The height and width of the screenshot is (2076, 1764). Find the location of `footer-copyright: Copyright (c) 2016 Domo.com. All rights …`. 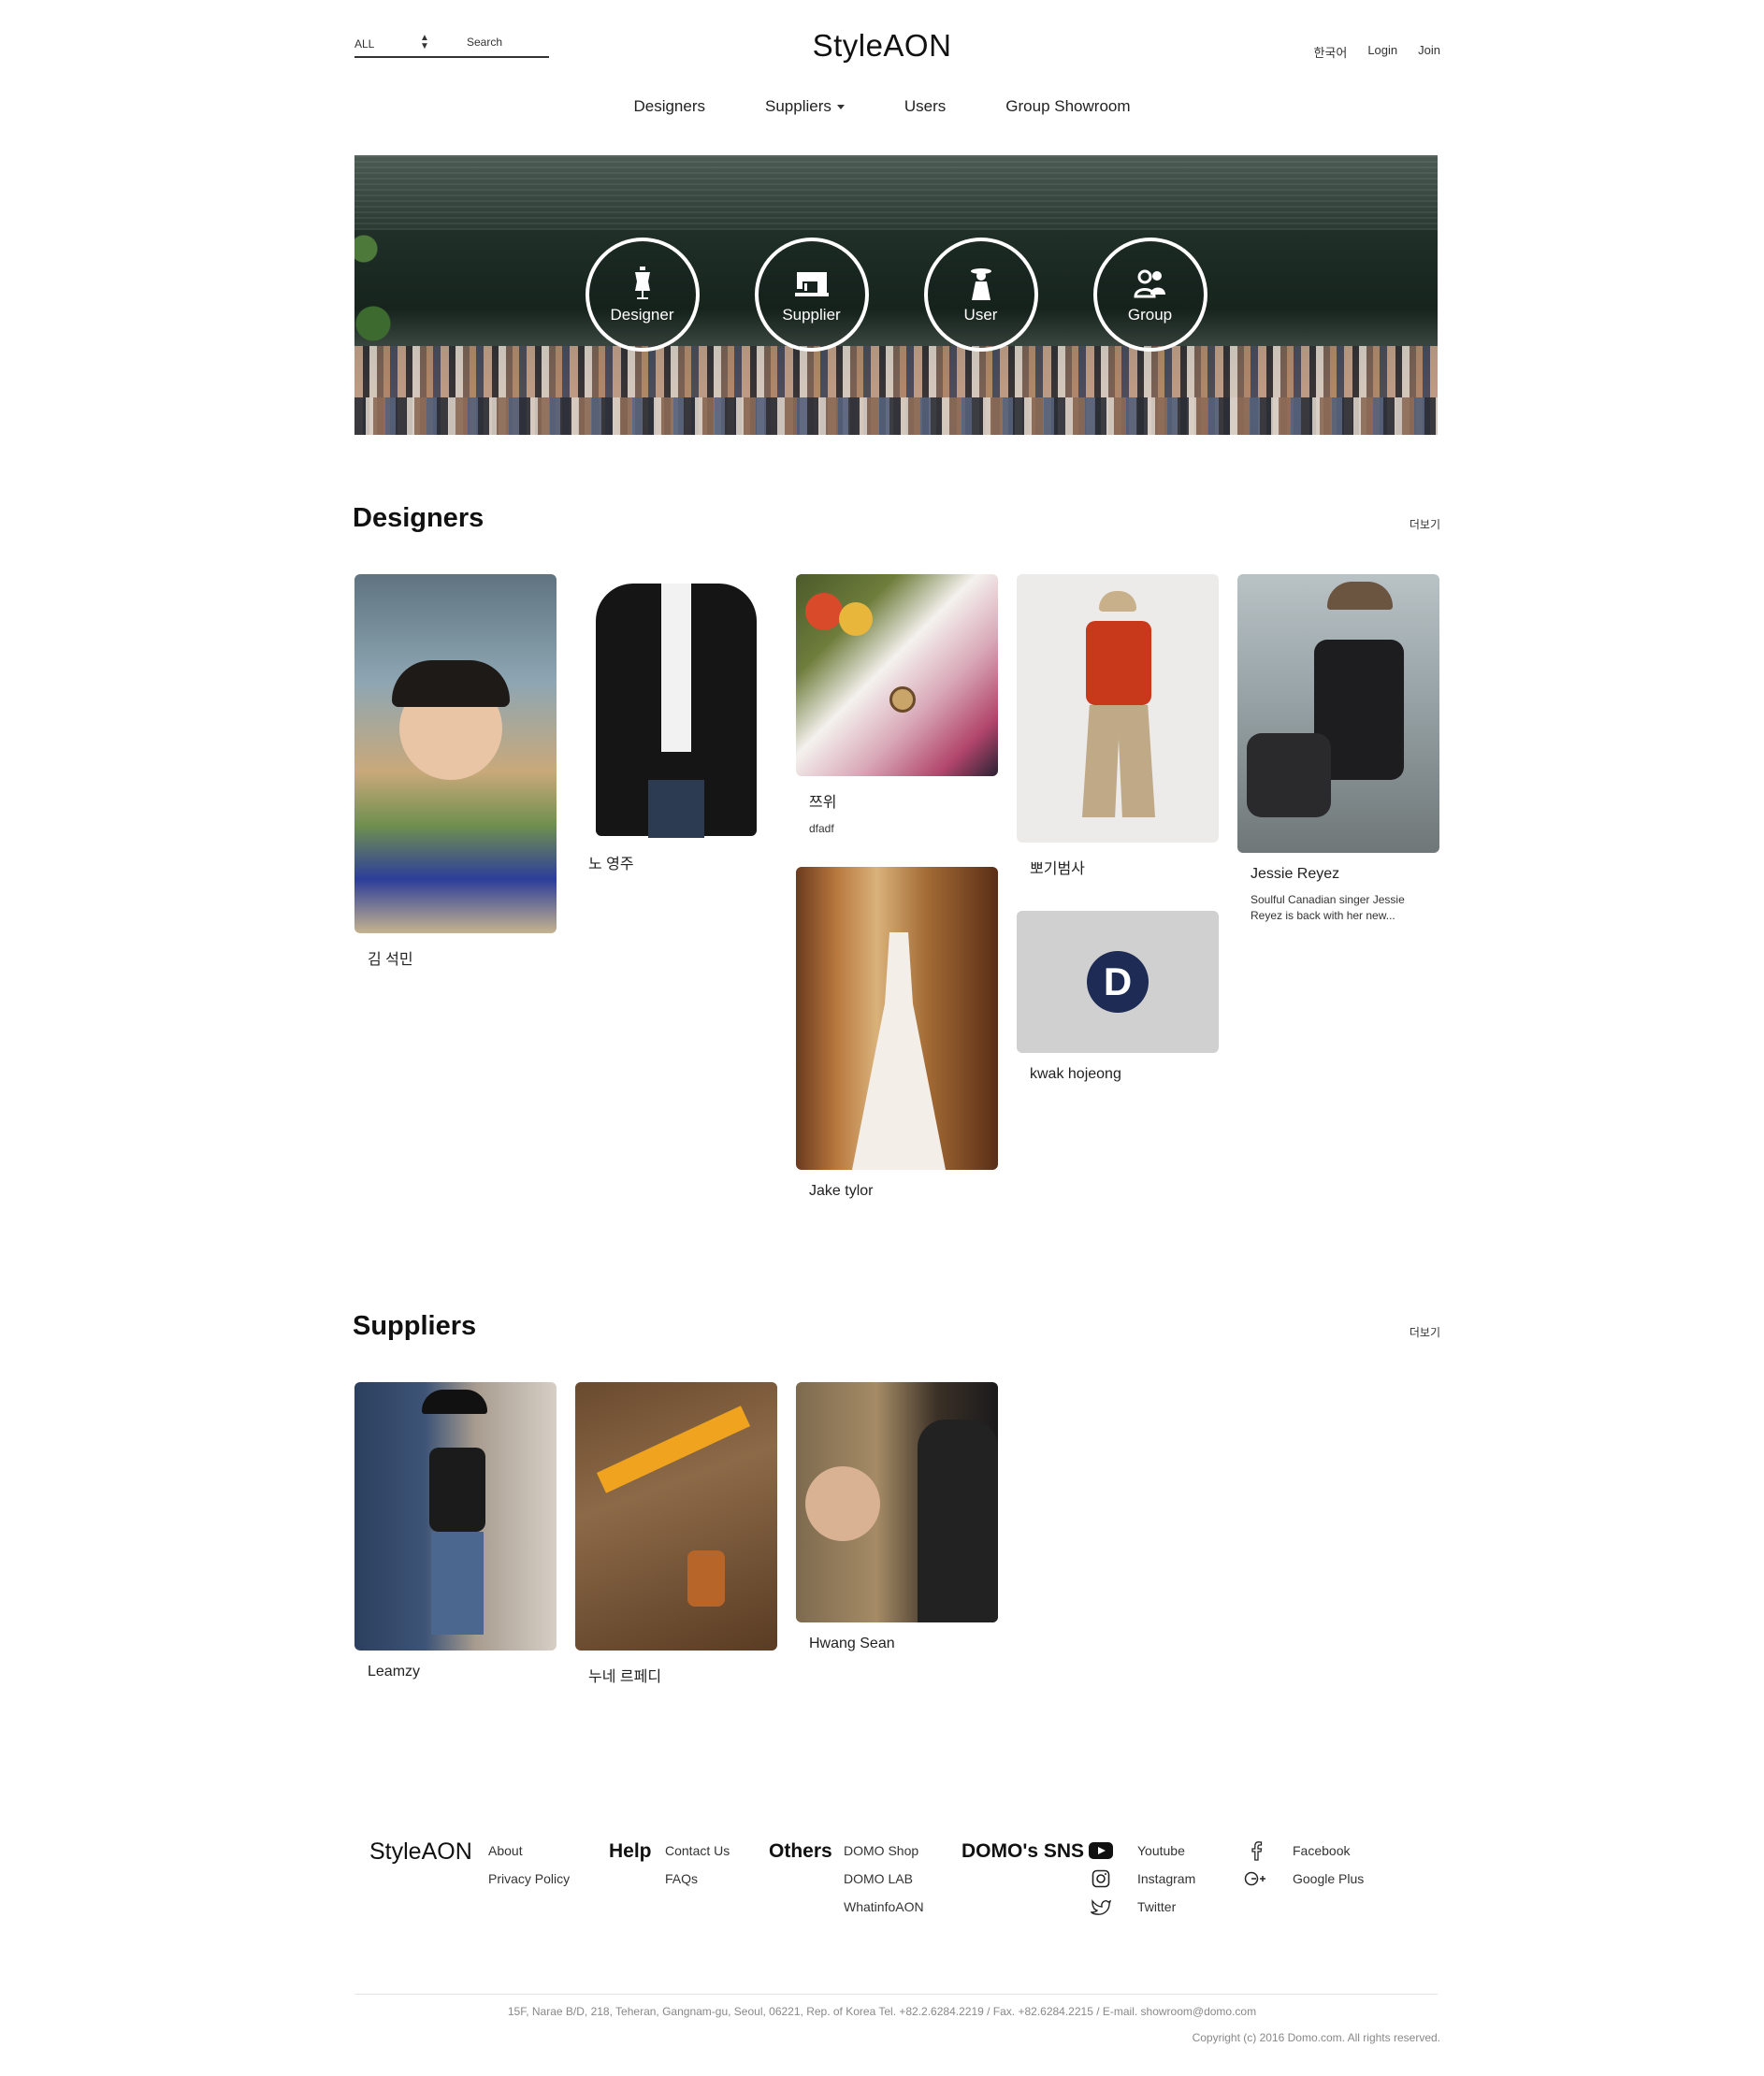

footer-copyright: Copyright (c) 2016 Domo.com. All rights … is located at coordinates (1316, 2037).